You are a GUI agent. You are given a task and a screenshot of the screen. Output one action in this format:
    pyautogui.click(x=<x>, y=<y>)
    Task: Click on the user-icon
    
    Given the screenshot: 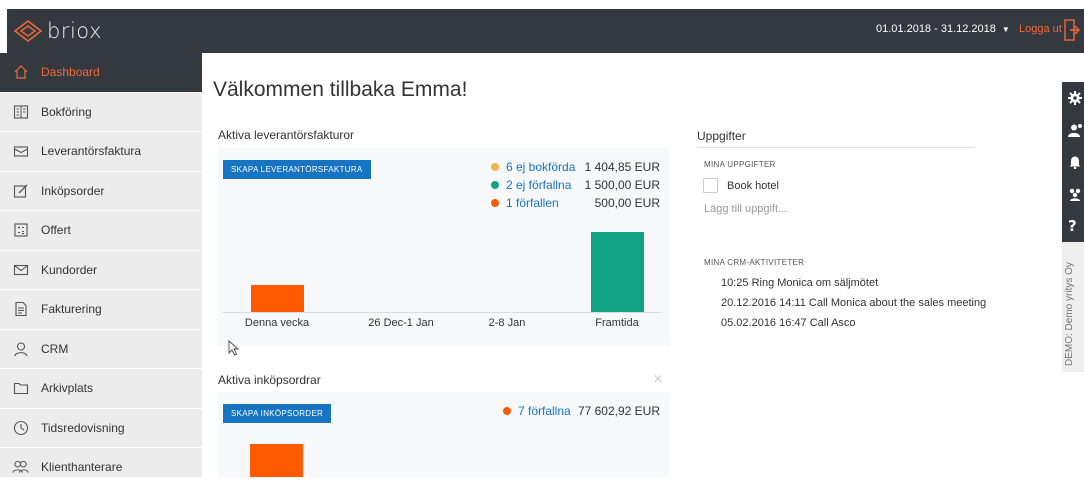 What is the action you would take?
    pyautogui.click(x=20, y=348)
    